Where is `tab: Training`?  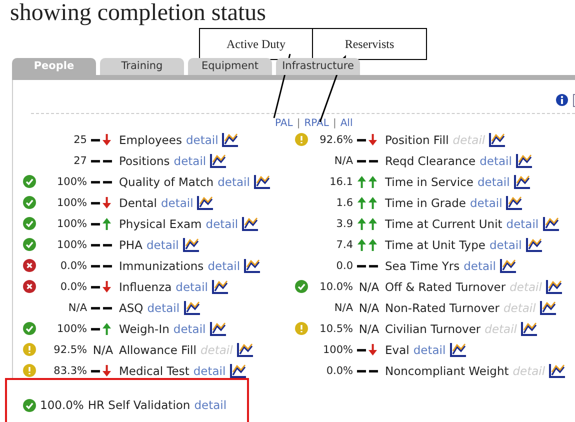
tab: Training is located at coordinates (142, 66).